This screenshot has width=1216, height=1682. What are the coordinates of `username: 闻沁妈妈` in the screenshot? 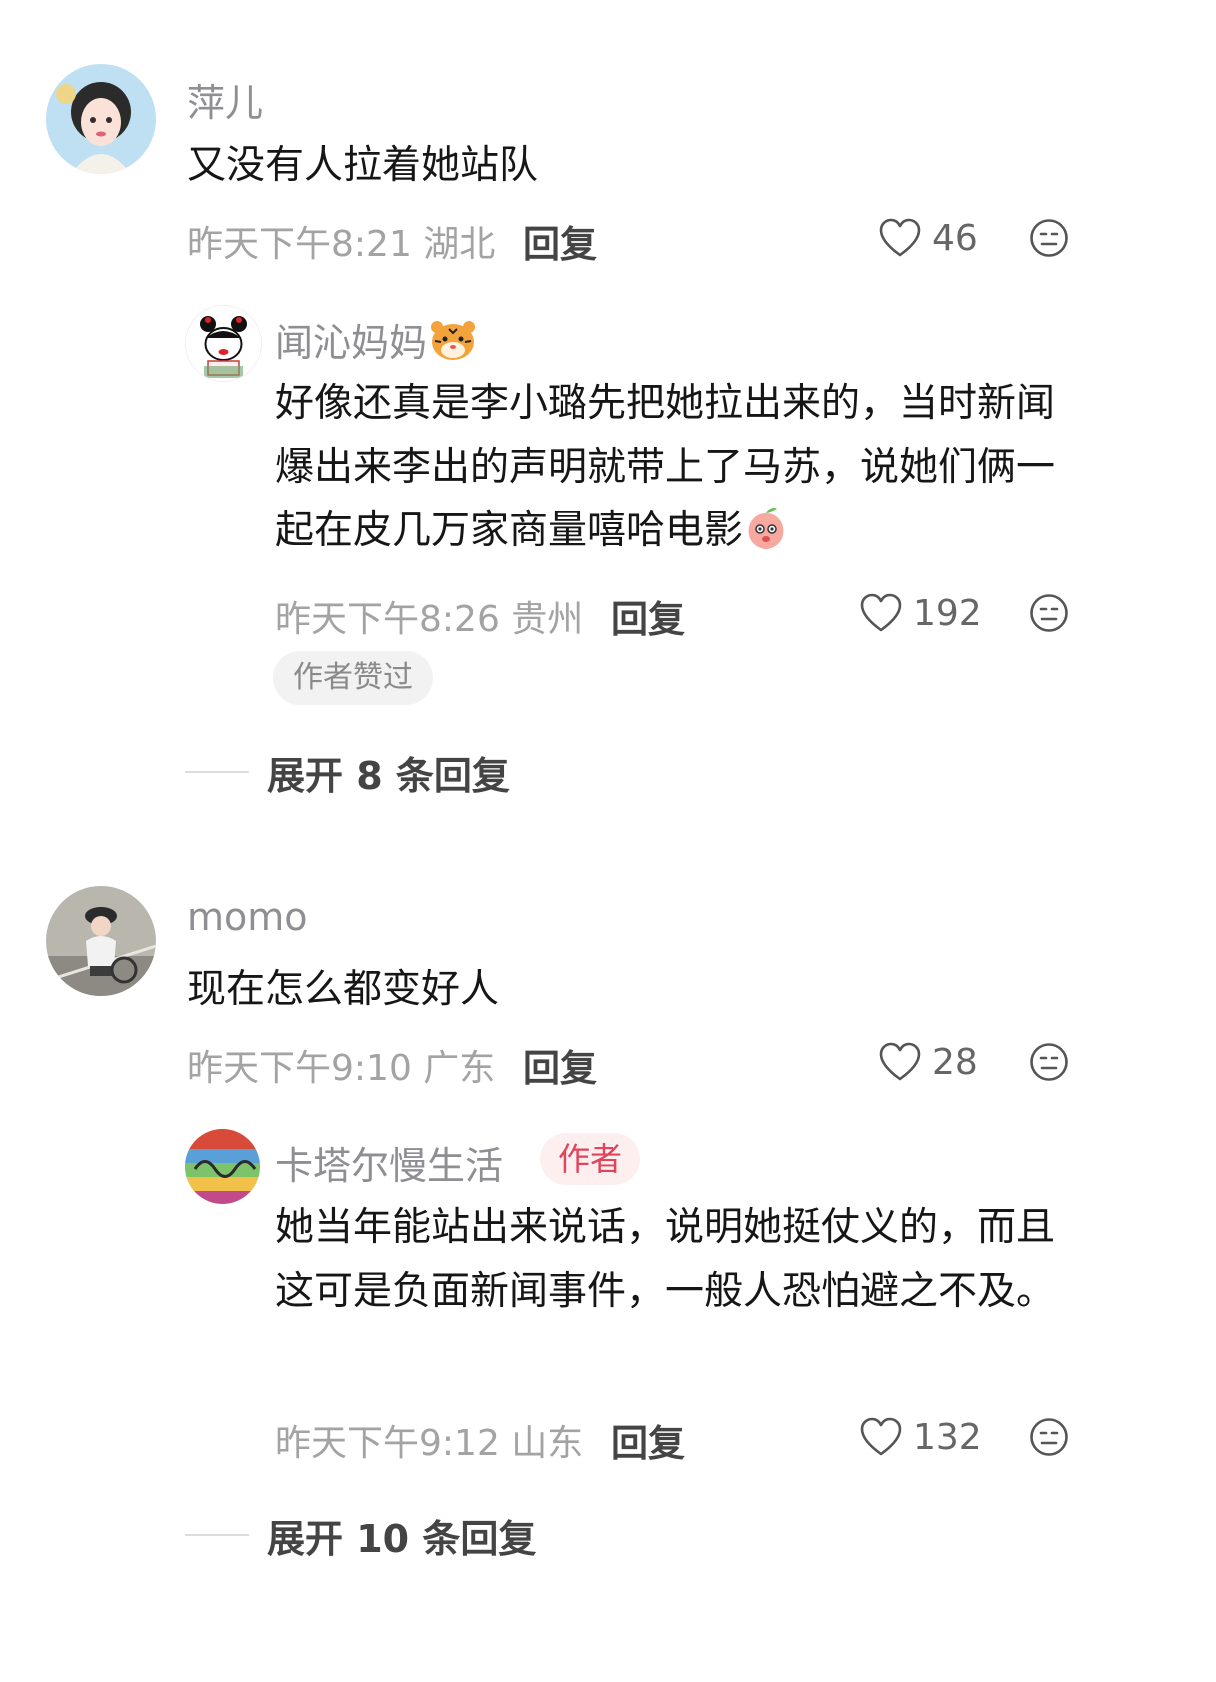 It's located at (376, 339).